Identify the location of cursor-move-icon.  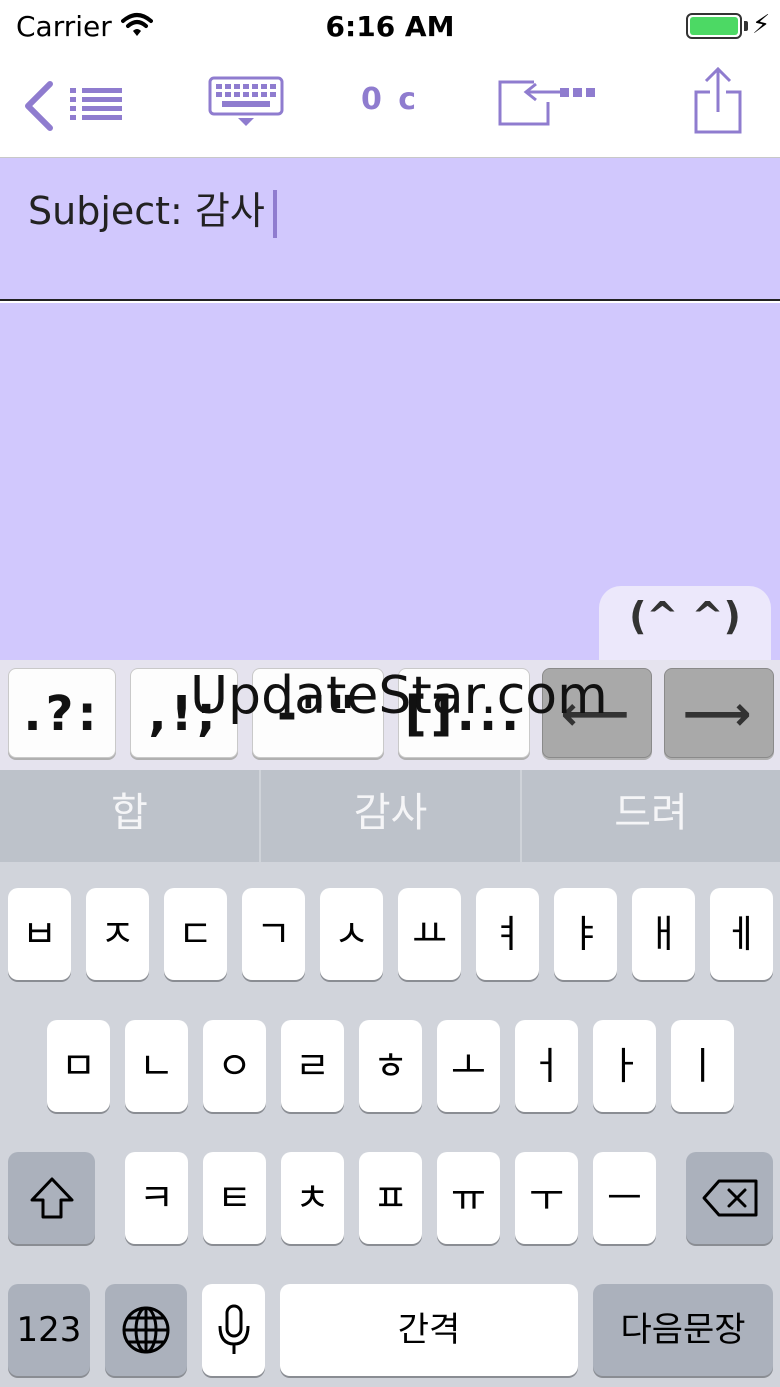
(550, 102).